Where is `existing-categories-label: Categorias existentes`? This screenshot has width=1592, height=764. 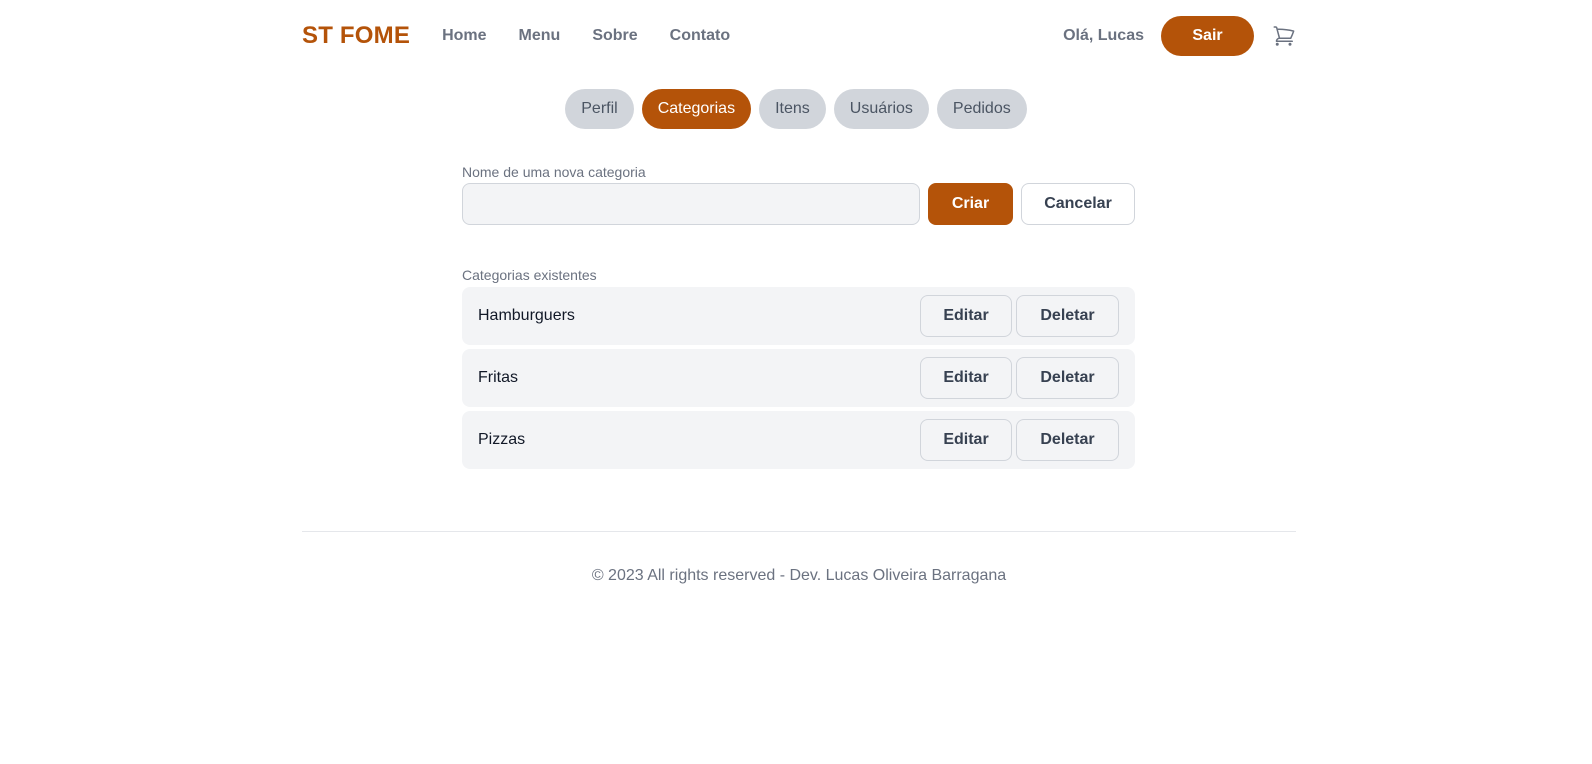 existing-categories-label: Categorias existentes is located at coordinates (529, 275).